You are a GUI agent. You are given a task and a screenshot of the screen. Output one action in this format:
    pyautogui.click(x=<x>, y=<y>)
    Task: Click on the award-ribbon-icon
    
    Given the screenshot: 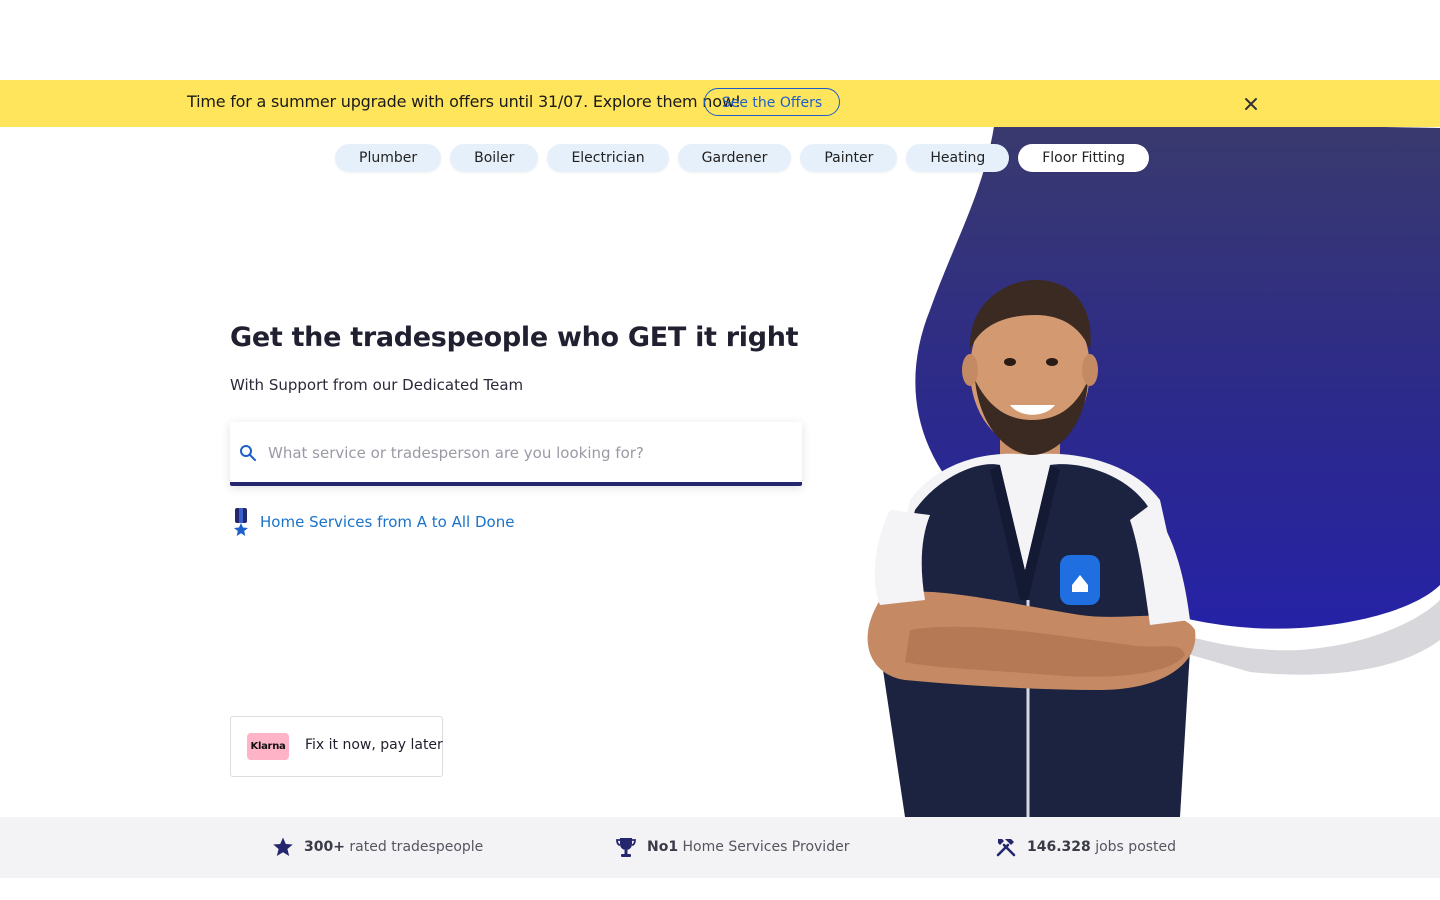 What is the action you would take?
    pyautogui.click(x=241, y=522)
    